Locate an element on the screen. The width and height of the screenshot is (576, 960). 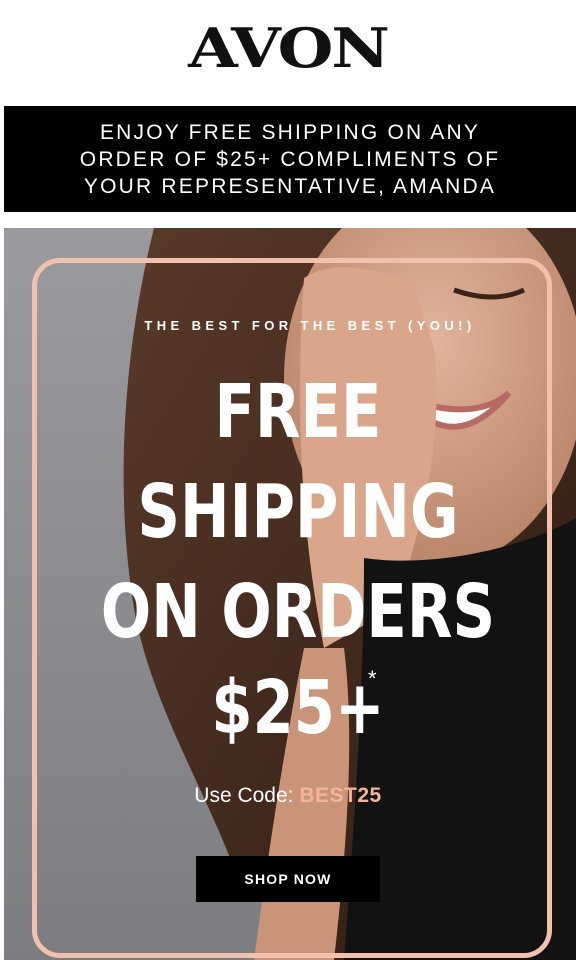
promo-code-line: Use Code: BEST25 is located at coordinates (288, 796).